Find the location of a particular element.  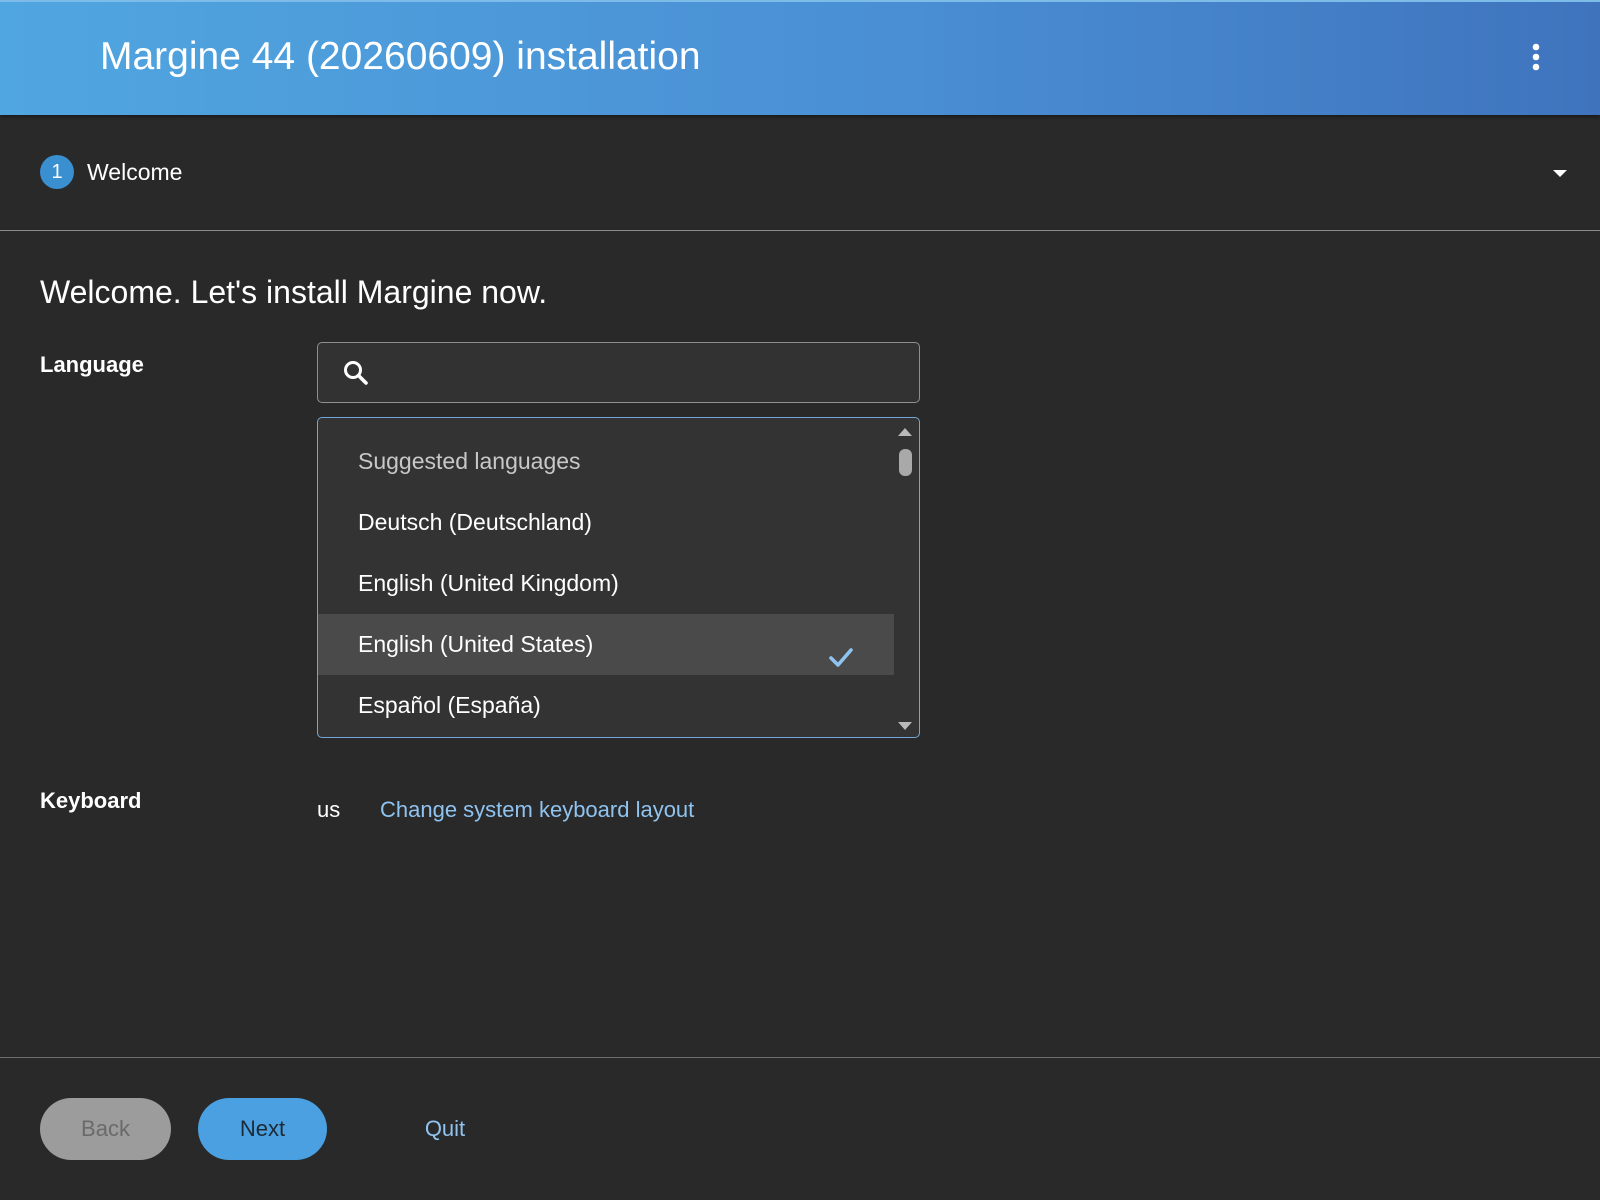

language-option: Deutsch (Deutschland) is located at coordinates (606, 522).